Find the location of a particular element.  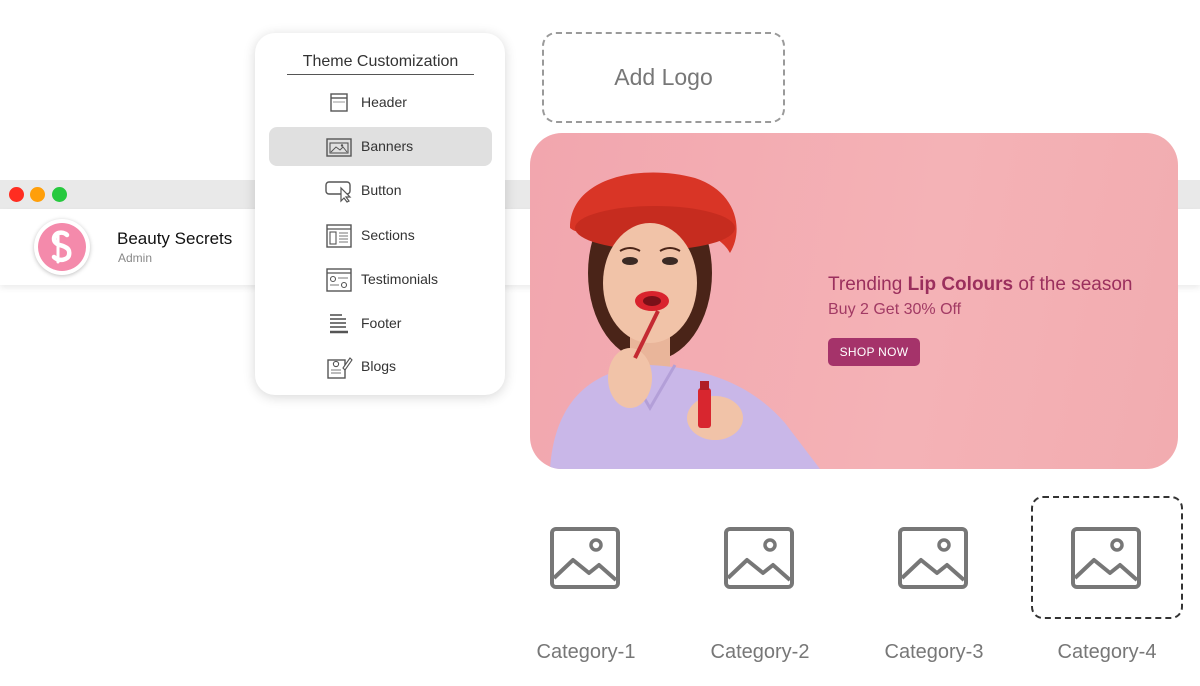

add-logo-button: Add Logo is located at coordinates (663, 77).